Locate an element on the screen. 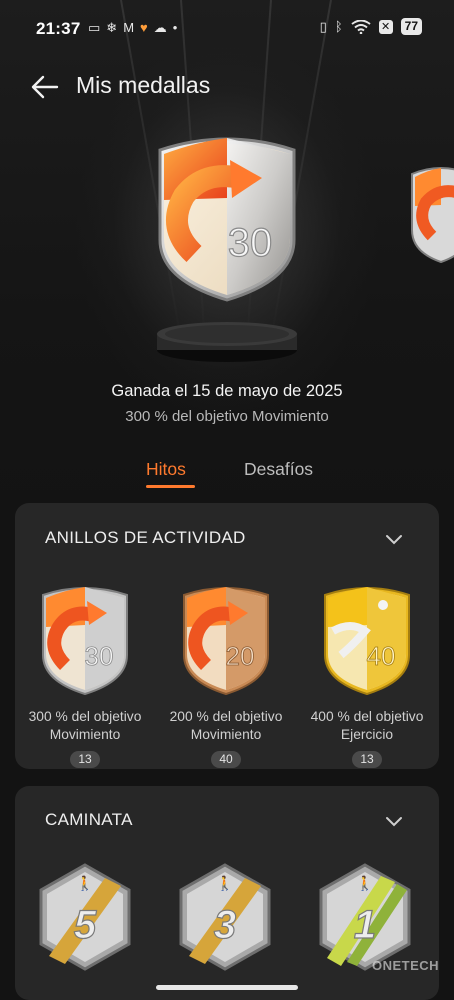  medal-caption-line1: 300 % del objetivo is located at coordinates (85, 716).